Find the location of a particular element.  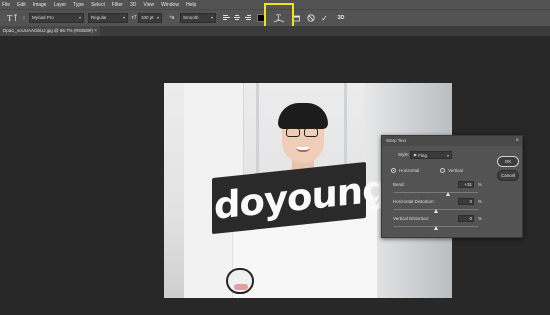

document-tab: DpaC_vcUUAAGbUJ.jpg @ 66.7% (RGB/8#) × is located at coordinates (50, 31).